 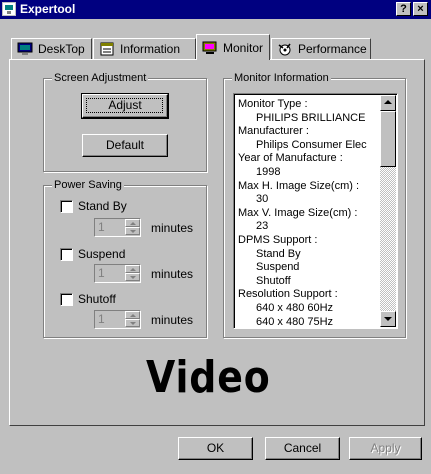 I want to click on standby-minutes-spinner: 1, so click(x=117, y=227).